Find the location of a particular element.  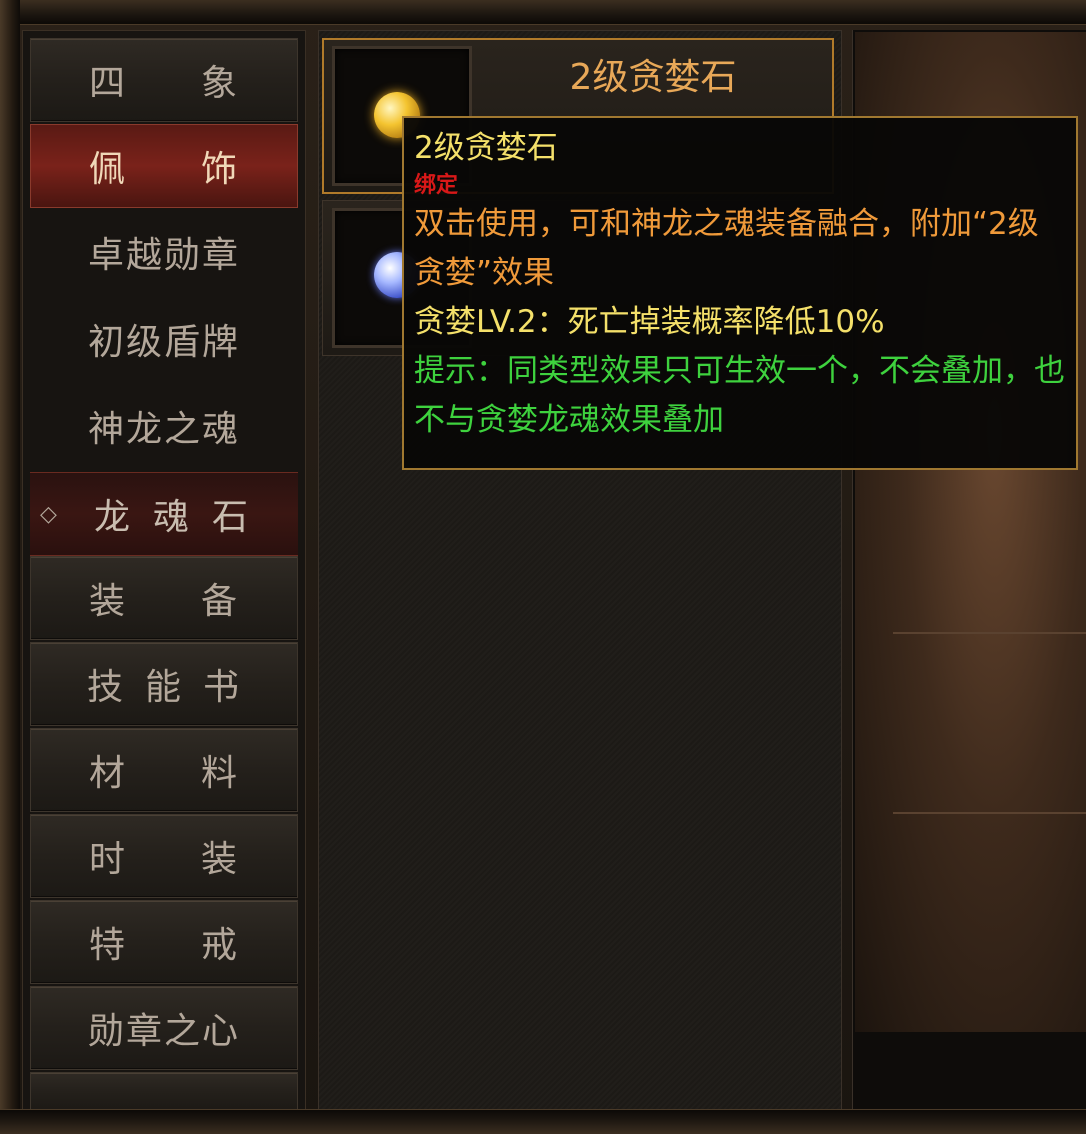

tooltip-hint: 提示：同类型效果只可生效一个，不会叠加，也不与贪婪龙魂效果叠加 is located at coordinates (739, 395).